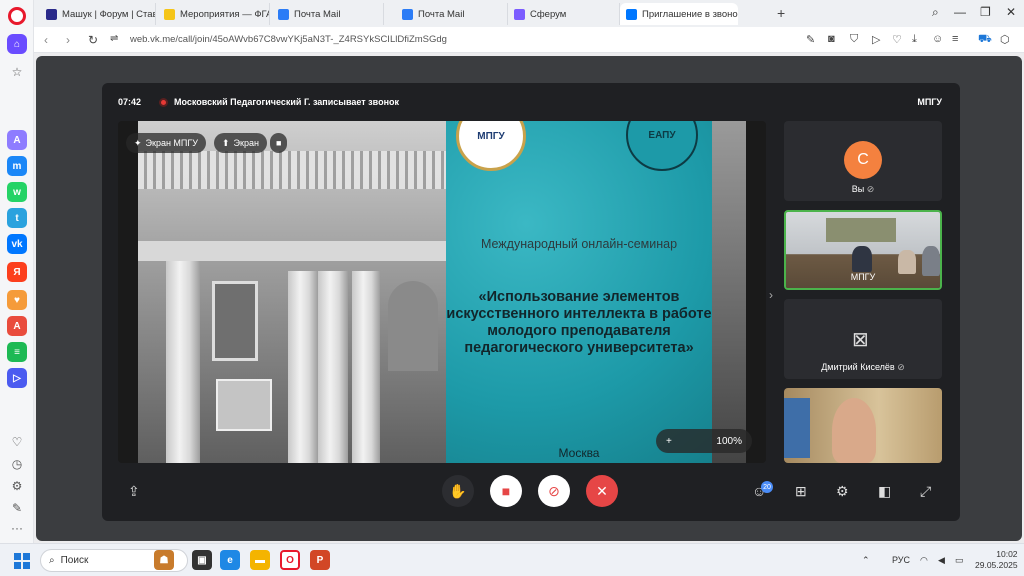 The width and height of the screenshot is (1024, 576). Describe the element at coordinates (797, 428) in the screenshot. I see `bookshelf` at that location.